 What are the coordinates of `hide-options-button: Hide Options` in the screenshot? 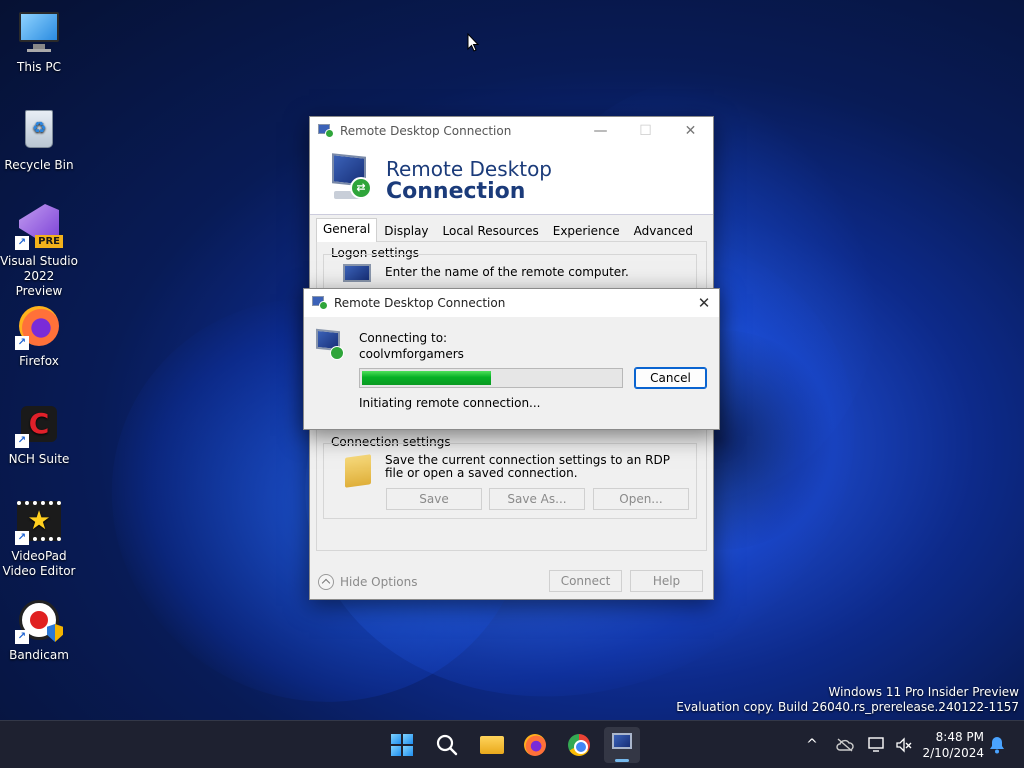 It's located at (367, 582).